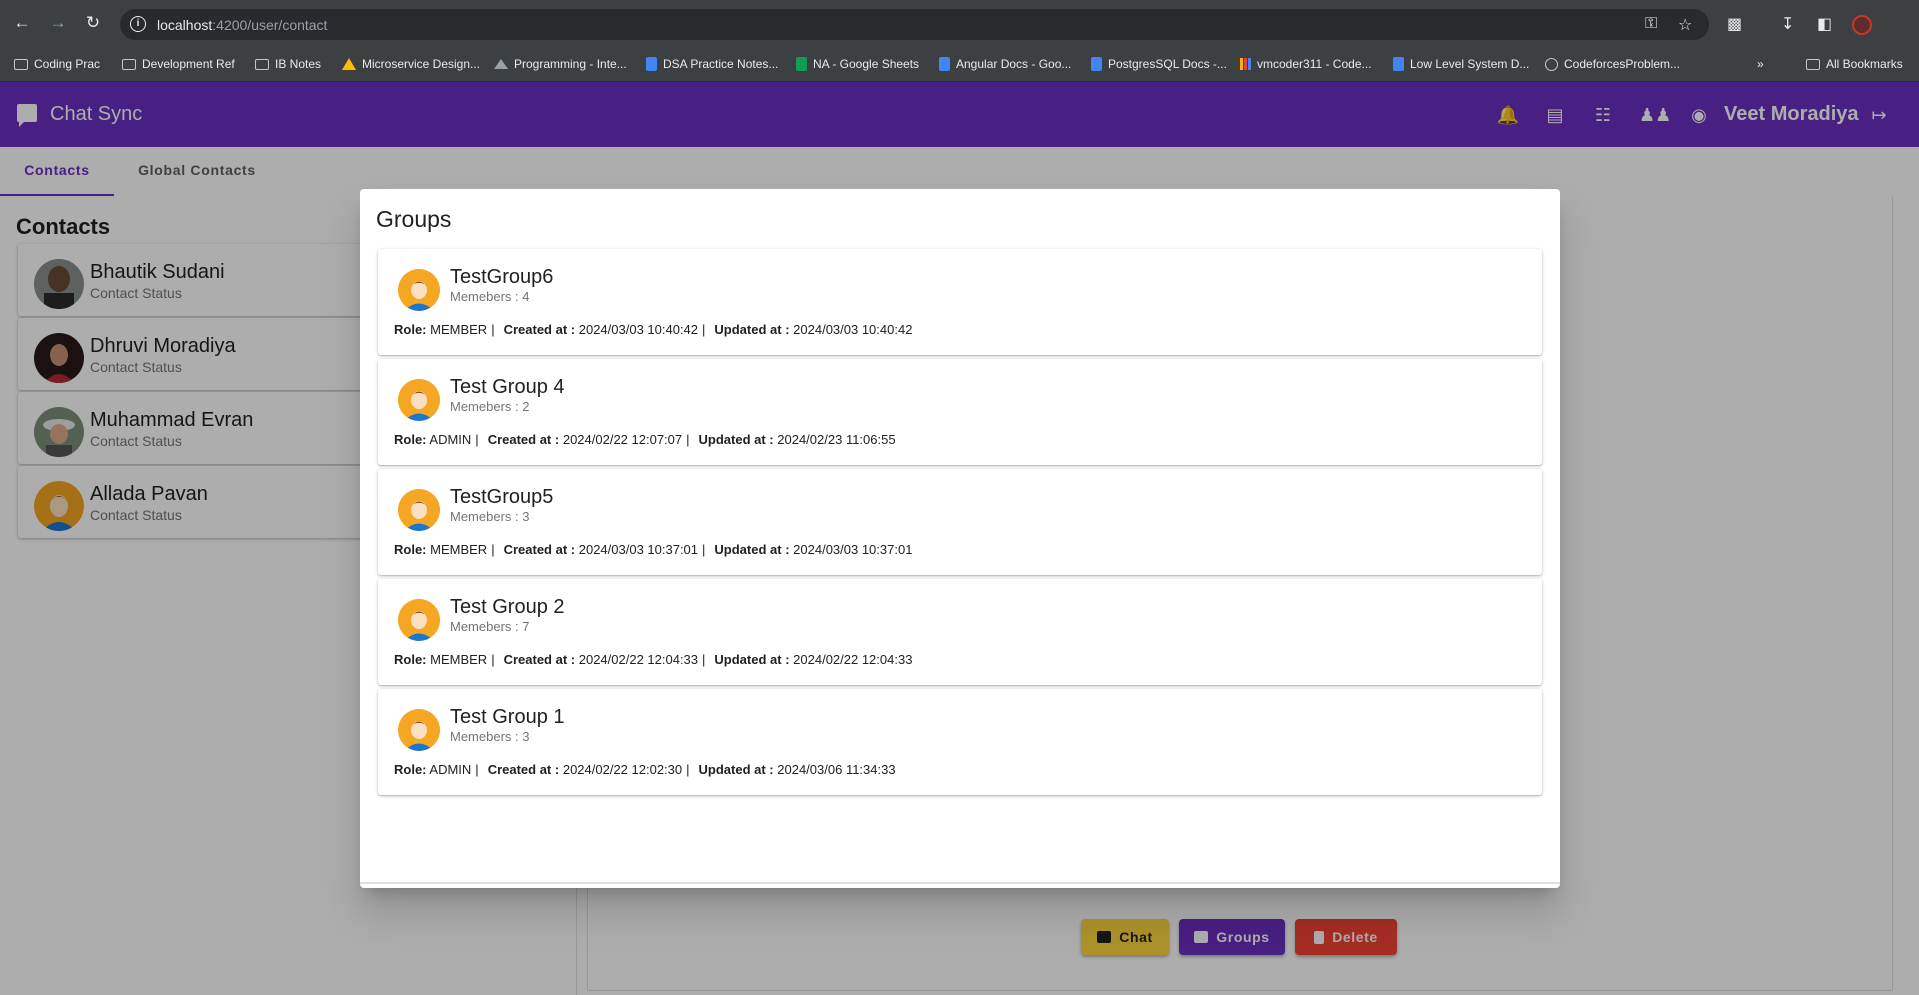  Describe the element at coordinates (349, 64) in the screenshot. I see `google-drive-icon` at that location.